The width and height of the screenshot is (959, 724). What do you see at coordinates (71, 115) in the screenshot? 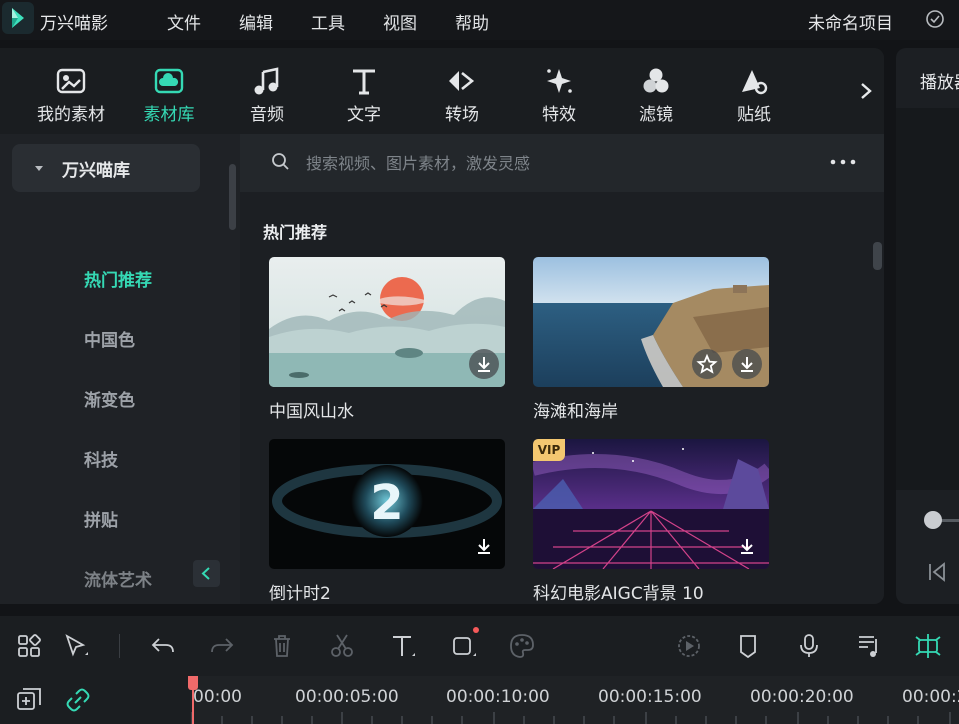
I see `tab-label: 我的素材` at bounding box center [71, 115].